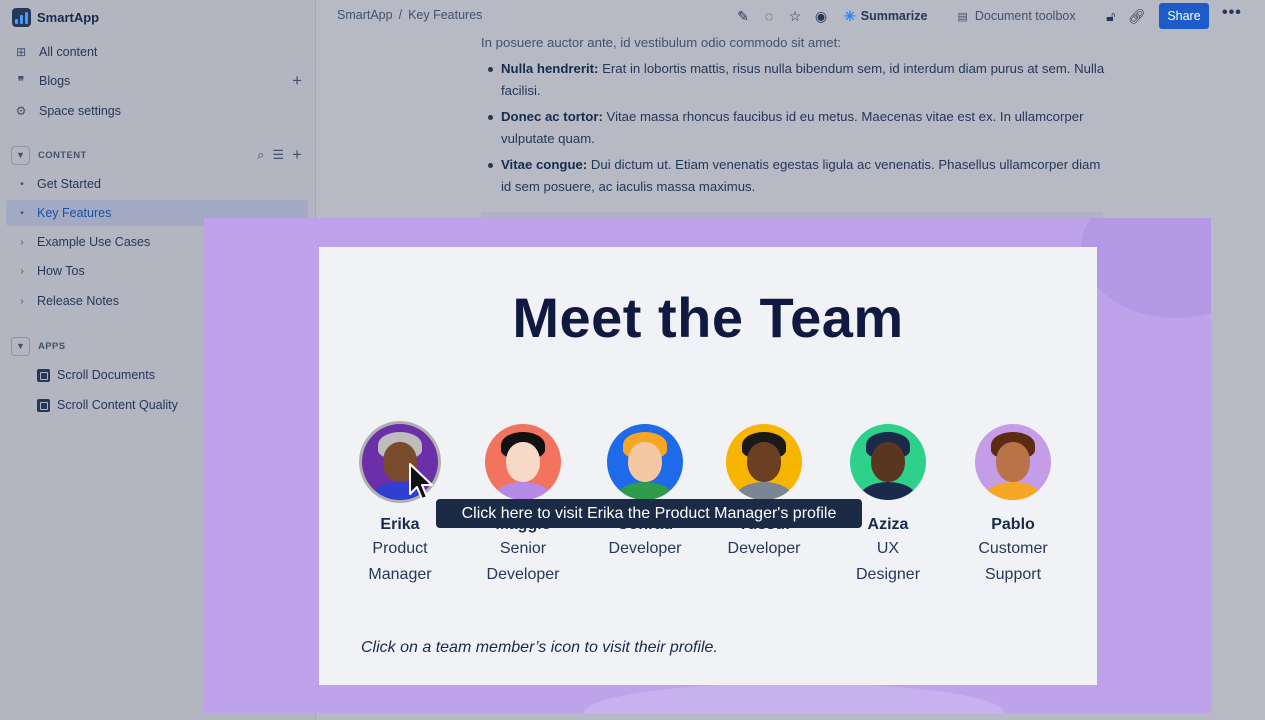  Describe the element at coordinates (552, 116) in the screenshot. I see `list-item-term: Donec ac tortor:` at that location.